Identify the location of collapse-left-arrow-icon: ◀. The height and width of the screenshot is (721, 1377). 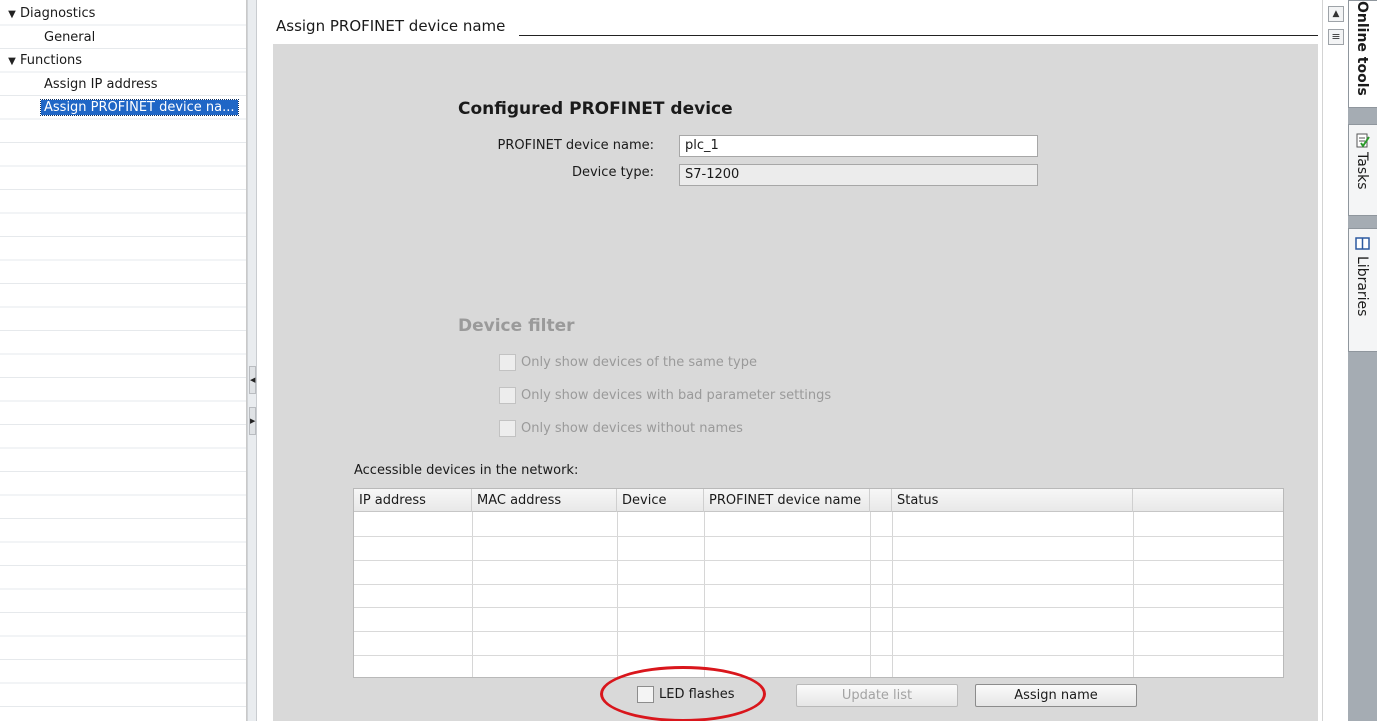
(252, 380).